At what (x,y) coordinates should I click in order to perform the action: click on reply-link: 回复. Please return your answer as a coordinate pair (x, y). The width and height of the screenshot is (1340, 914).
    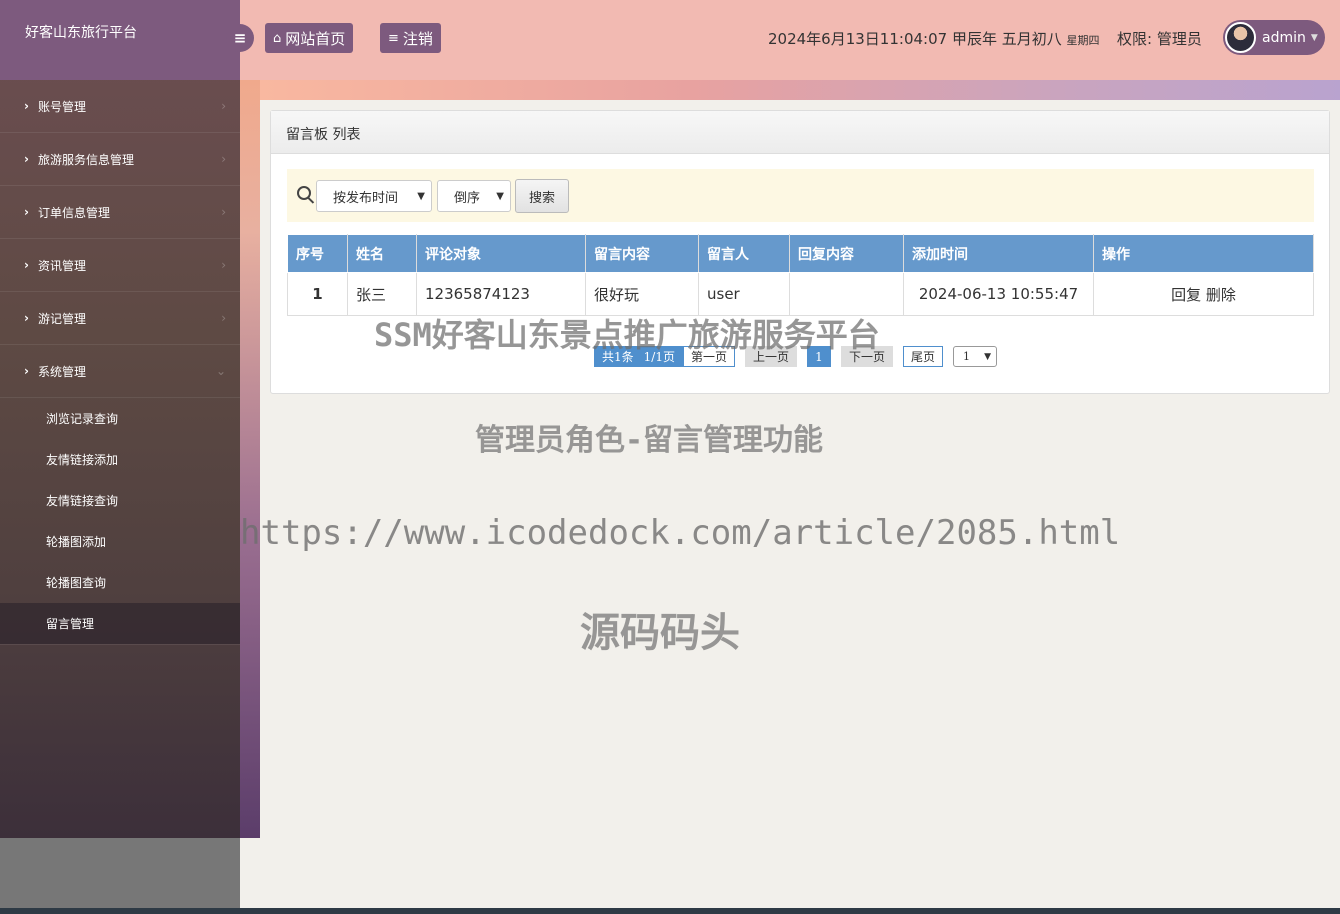
    Looking at the image, I should click on (1186, 295).